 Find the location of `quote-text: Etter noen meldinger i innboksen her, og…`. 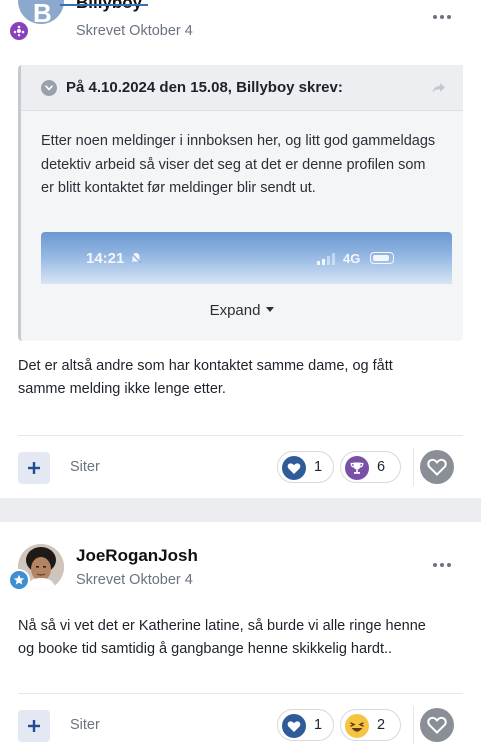

quote-text: Etter noen meldinger i innboksen her, og… is located at coordinates (238, 164).